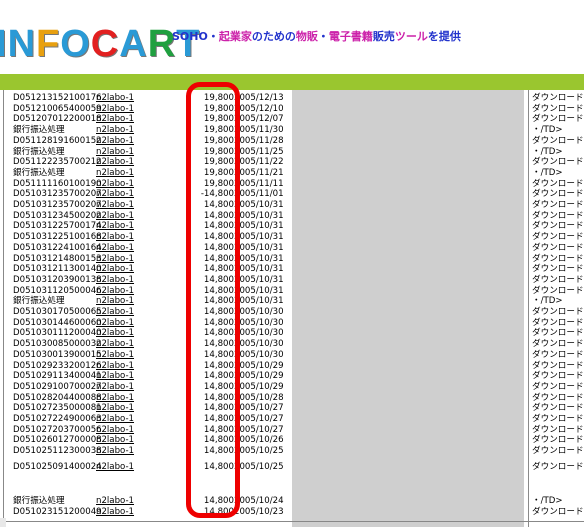 The height and width of the screenshot is (527, 584). I want to click on table-row: 銀行振込処理 n2labo-1 19,800 2005/11/21 ・/TD>, so click(292, 173).